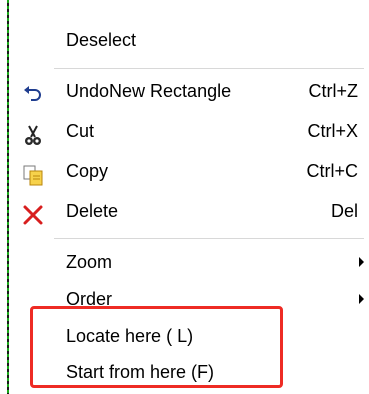  I want to click on menu-item-label: Cut, so click(80, 131).